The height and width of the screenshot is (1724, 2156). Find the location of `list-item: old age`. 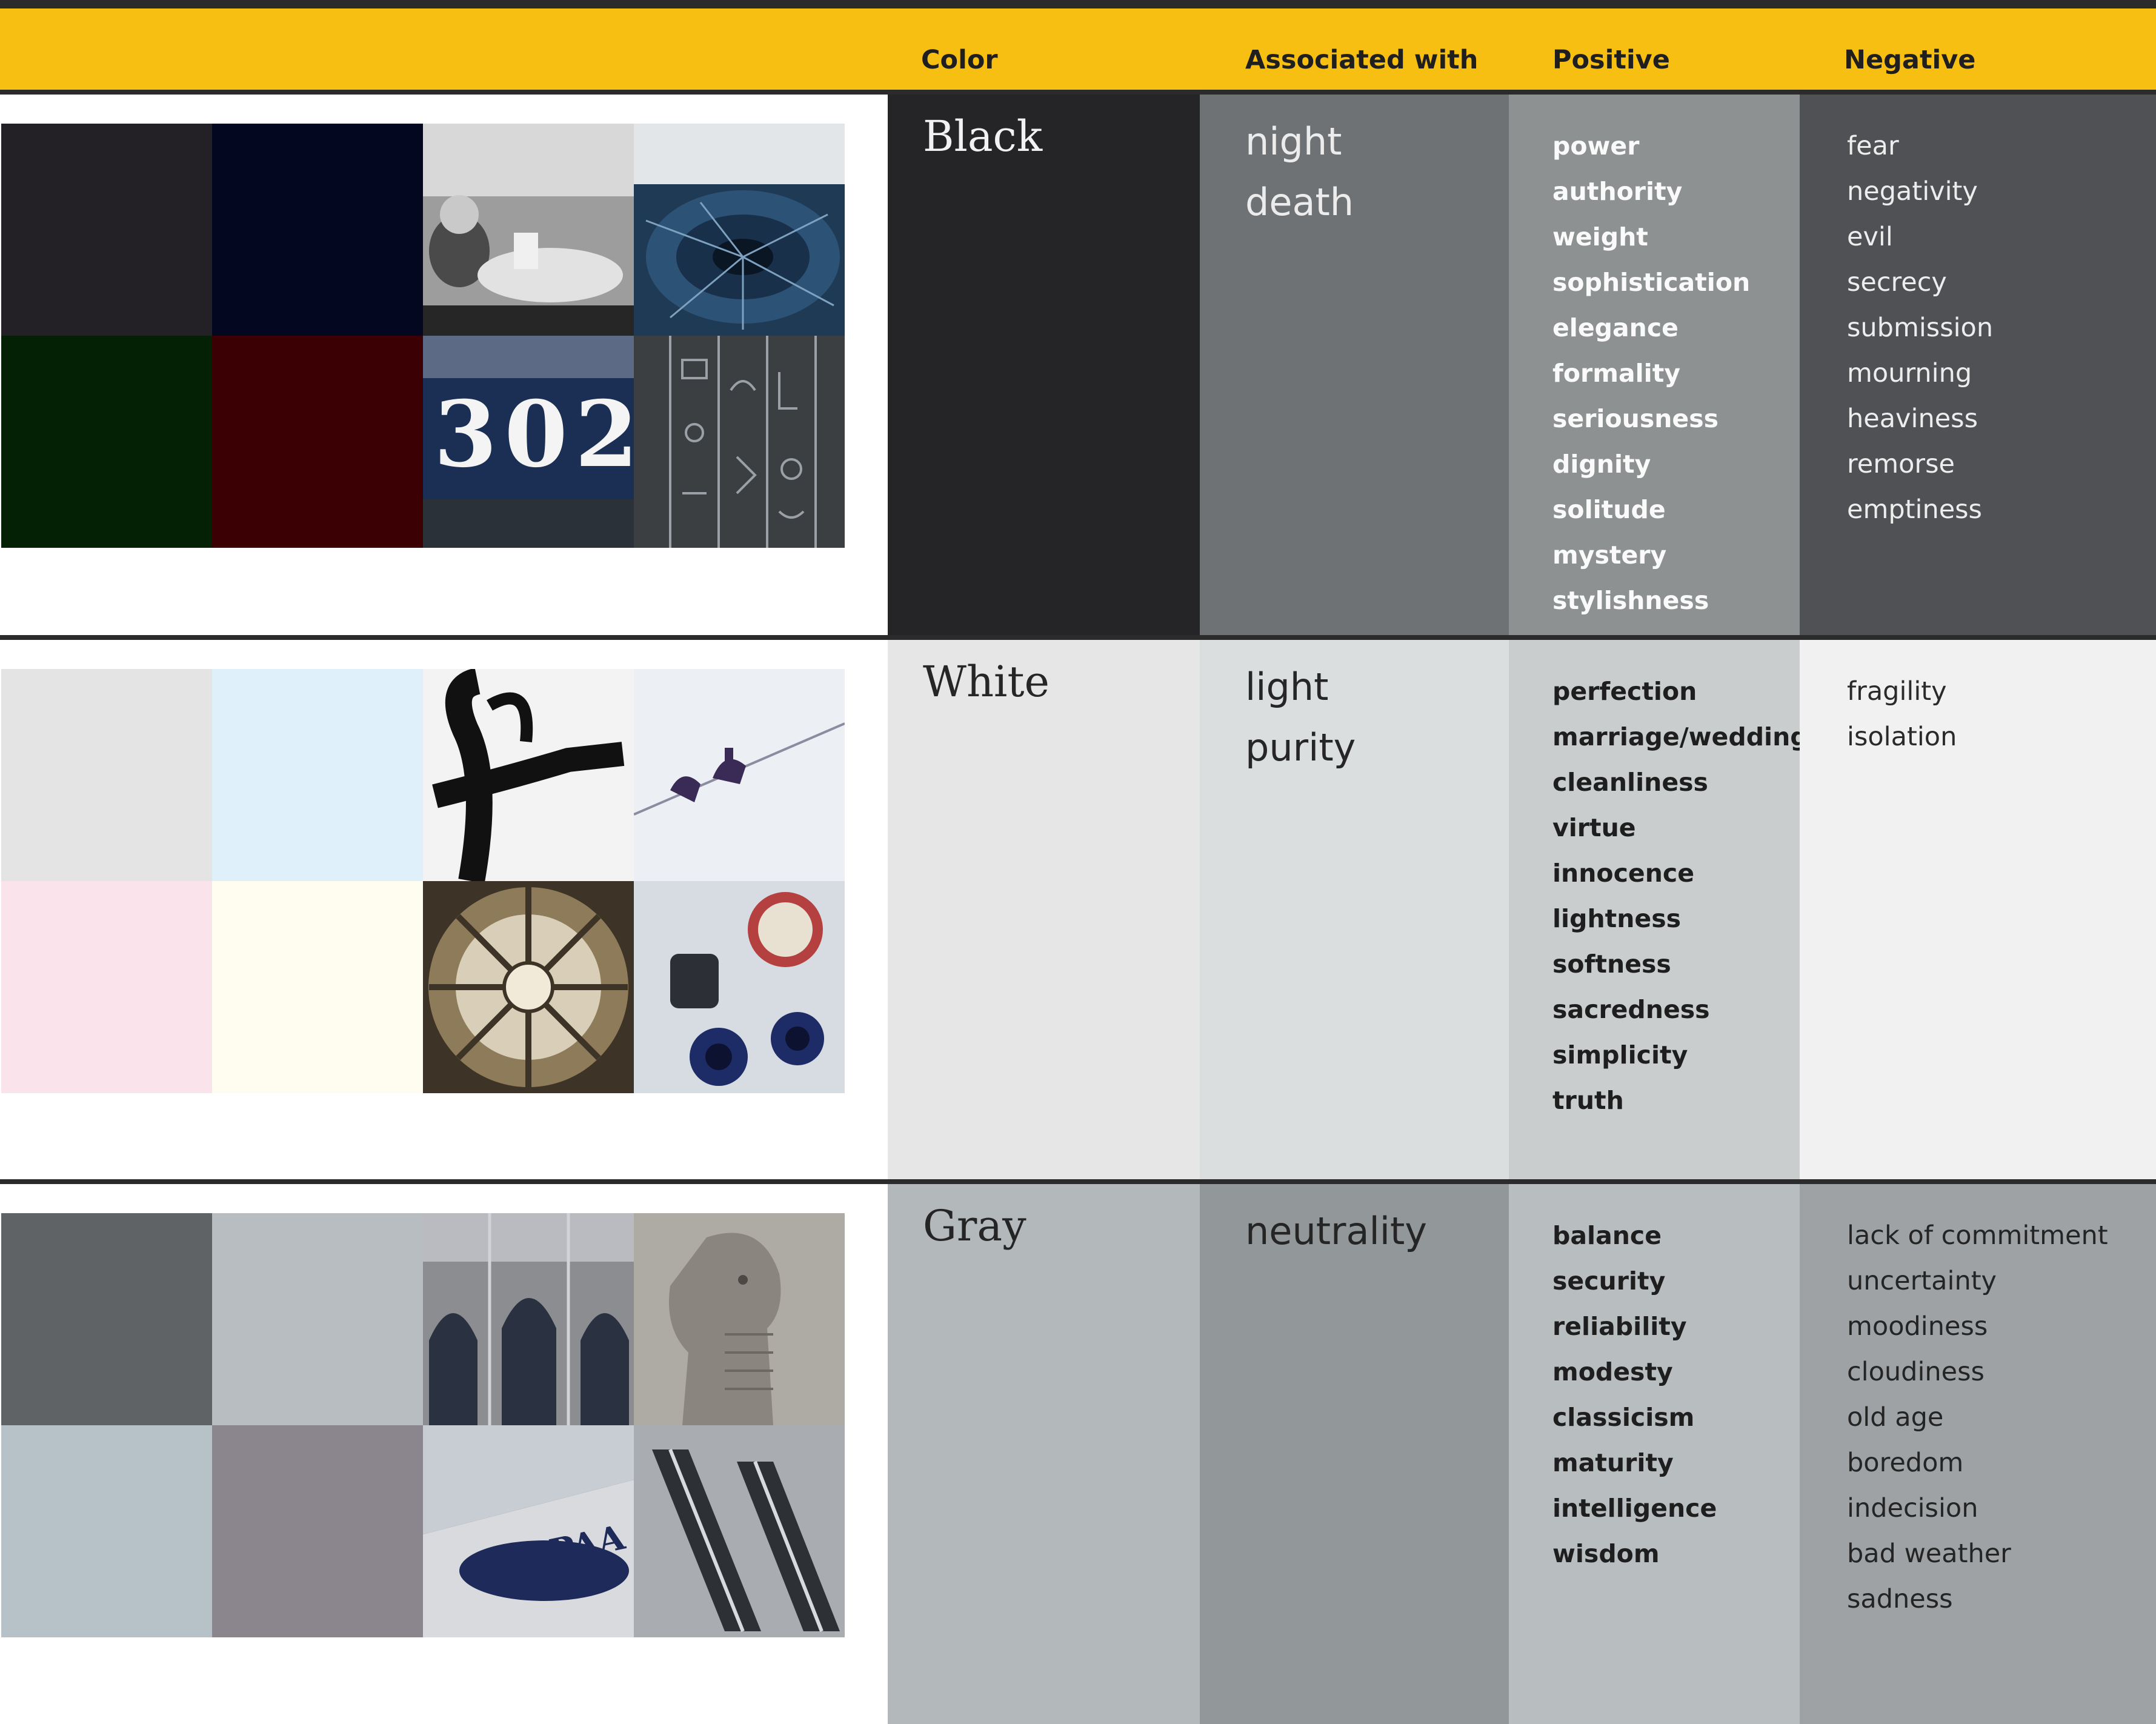

list-item: old age is located at coordinates (1896, 1418).